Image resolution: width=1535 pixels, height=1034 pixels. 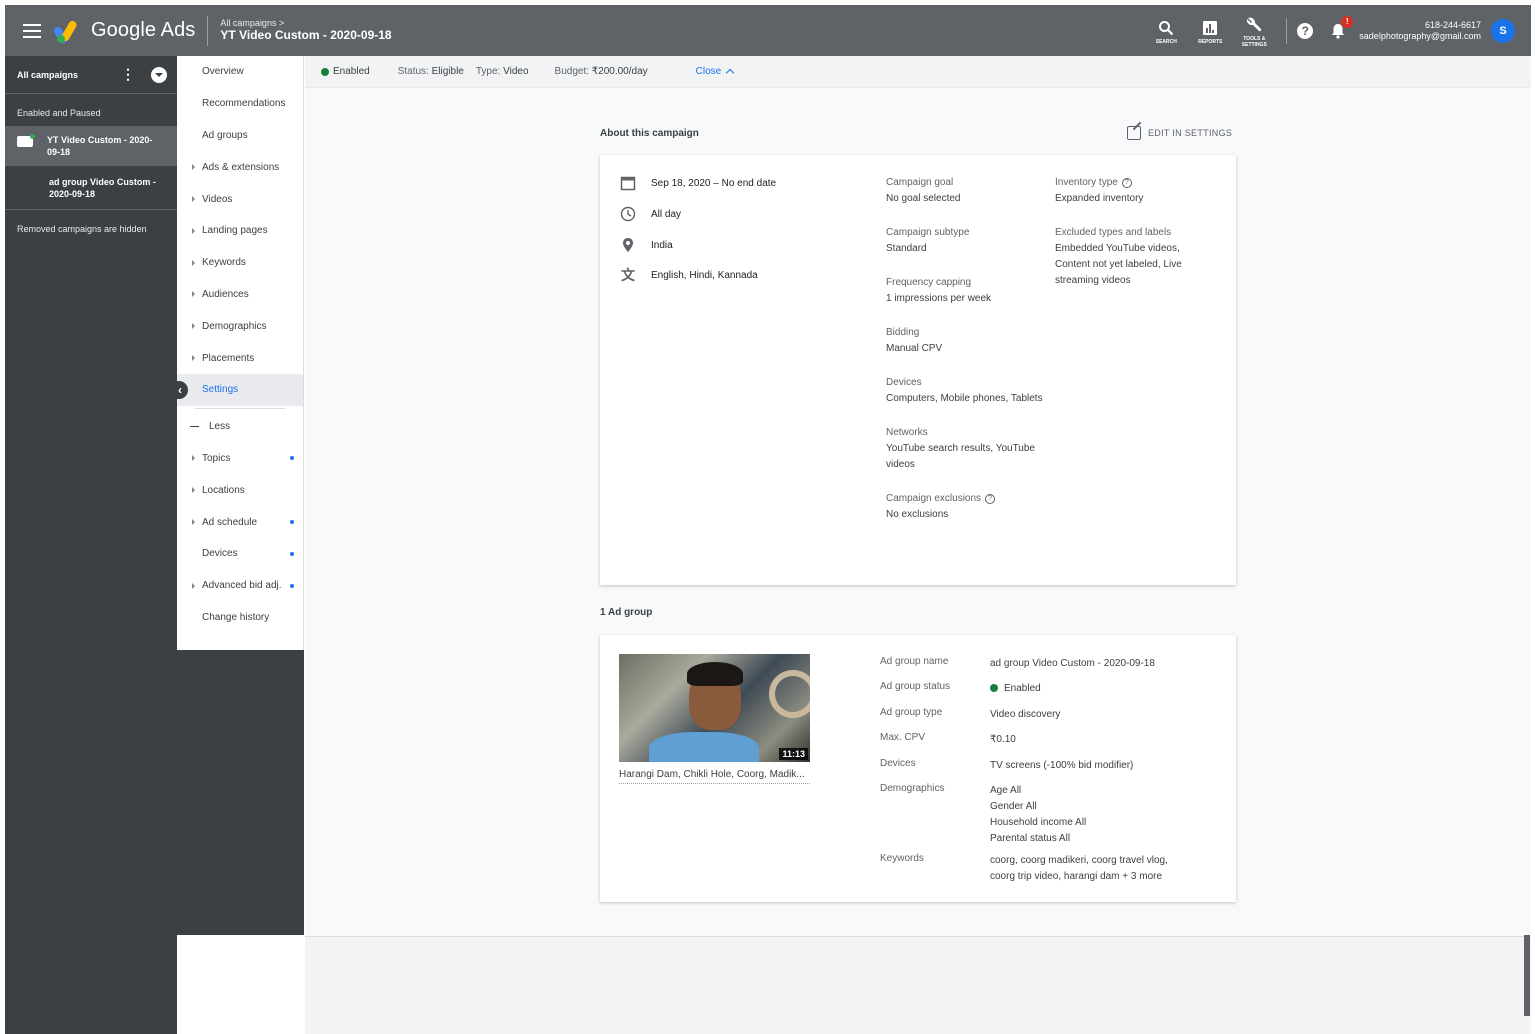 What do you see at coordinates (240, 554) in the screenshot?
I see `menu-item-devices: Devices` at bounding box center [240, 554].